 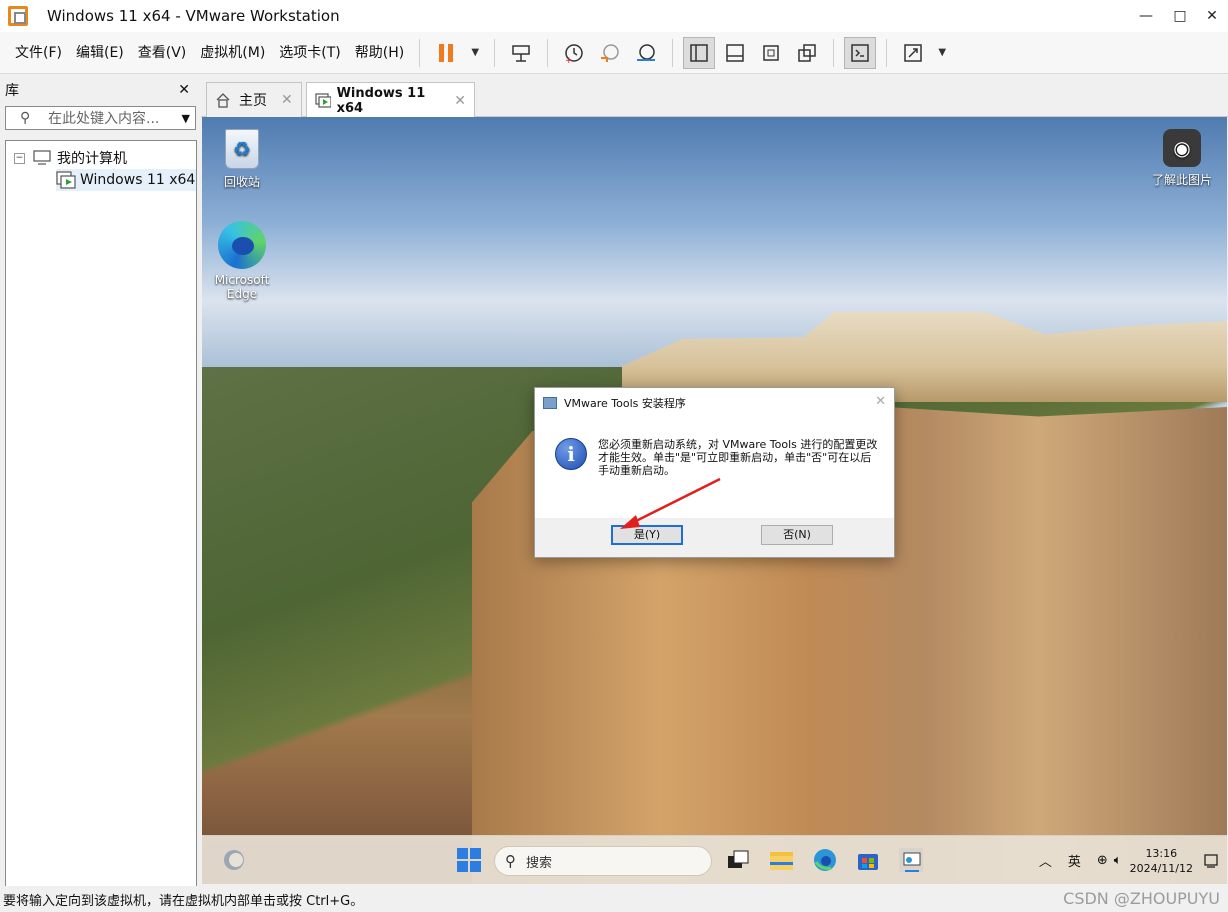 What do you see at coordinates (381, 100) in the screenshot?
I see `tab-label: Windows 11 x64` at bounding box center [381, 100].